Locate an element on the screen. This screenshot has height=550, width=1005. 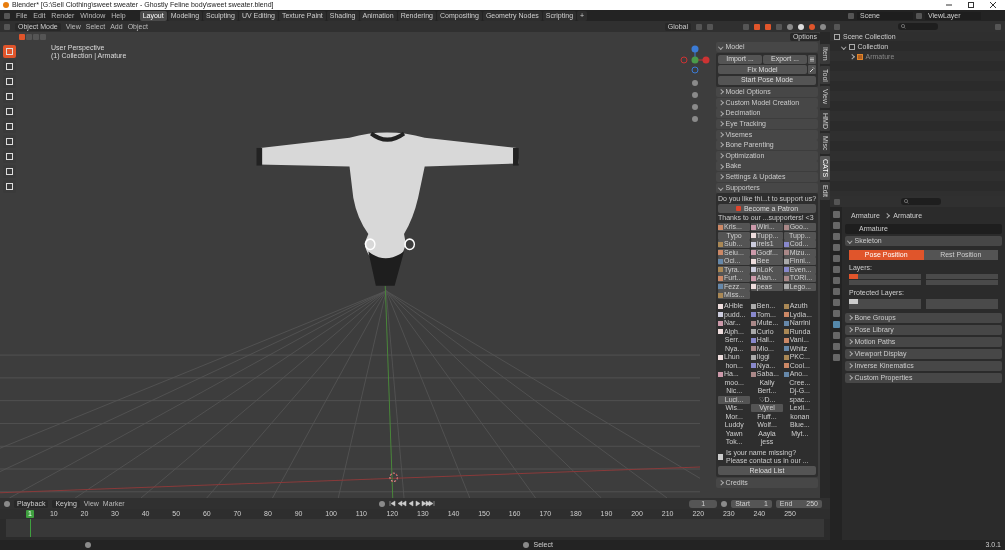
app-logo-icon is located at coordinates (6, 5).